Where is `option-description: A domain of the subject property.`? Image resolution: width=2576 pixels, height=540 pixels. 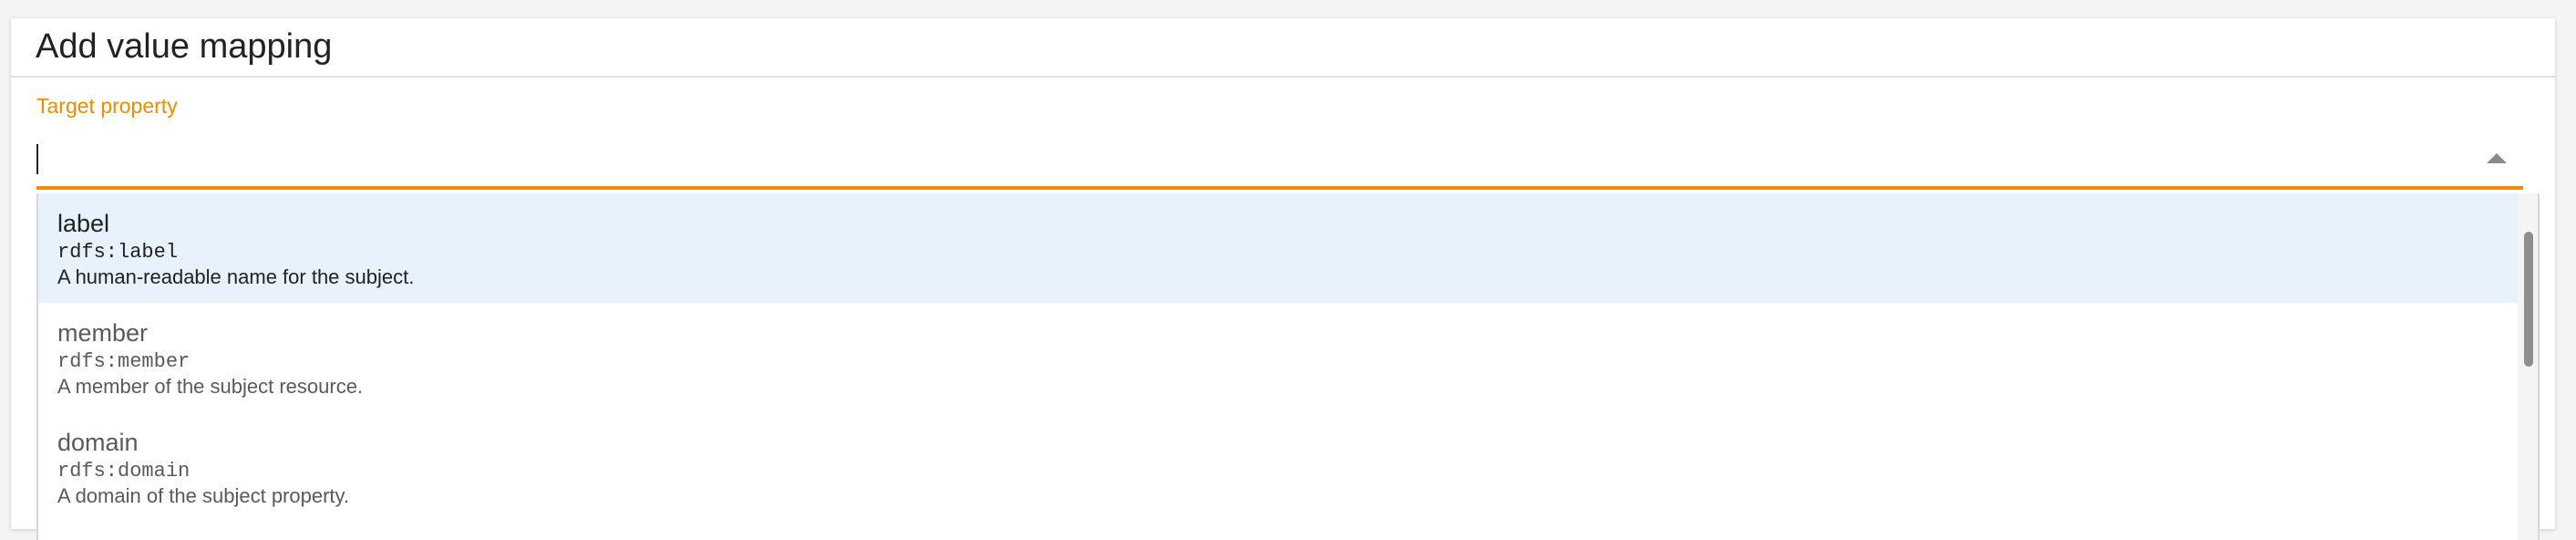
option-description: A domain of the subject property. is located at coordinates (203, 496).